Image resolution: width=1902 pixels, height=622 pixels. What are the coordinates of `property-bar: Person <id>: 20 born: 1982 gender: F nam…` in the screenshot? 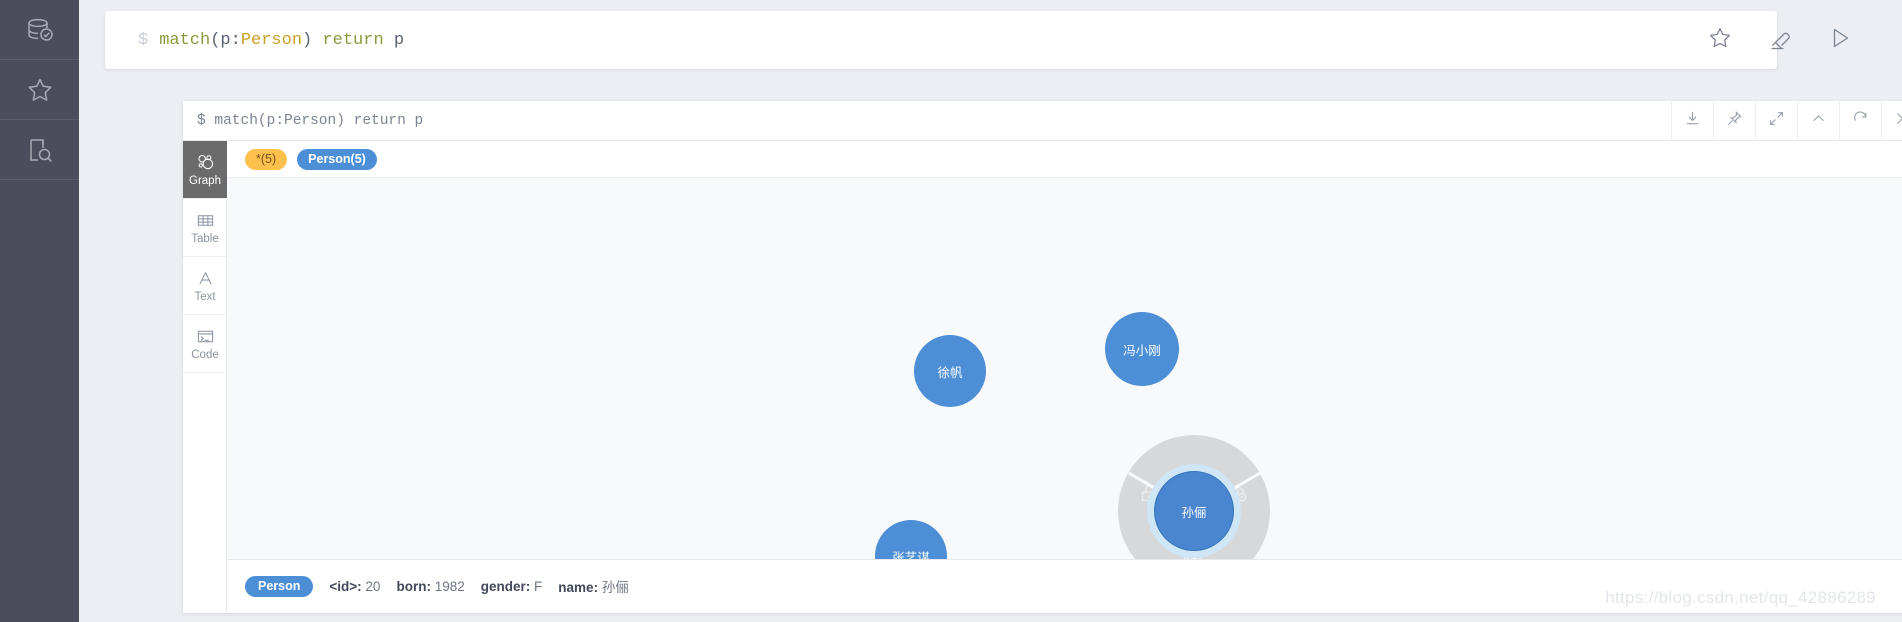 It's located at (1064, 585).